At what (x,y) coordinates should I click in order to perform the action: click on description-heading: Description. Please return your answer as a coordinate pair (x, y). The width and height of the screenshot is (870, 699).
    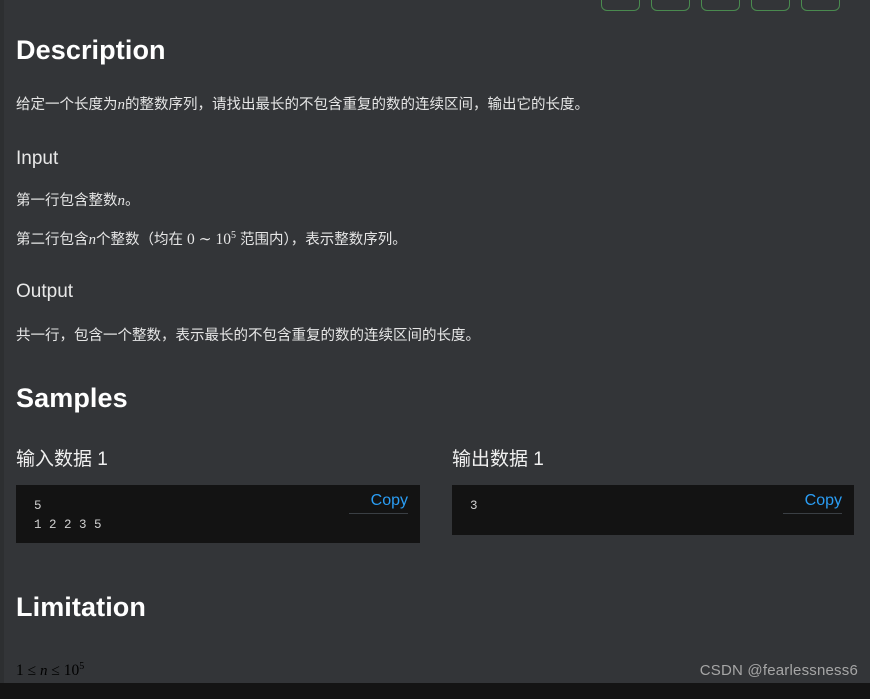
    Looking at the image, I should click on (91, 50).